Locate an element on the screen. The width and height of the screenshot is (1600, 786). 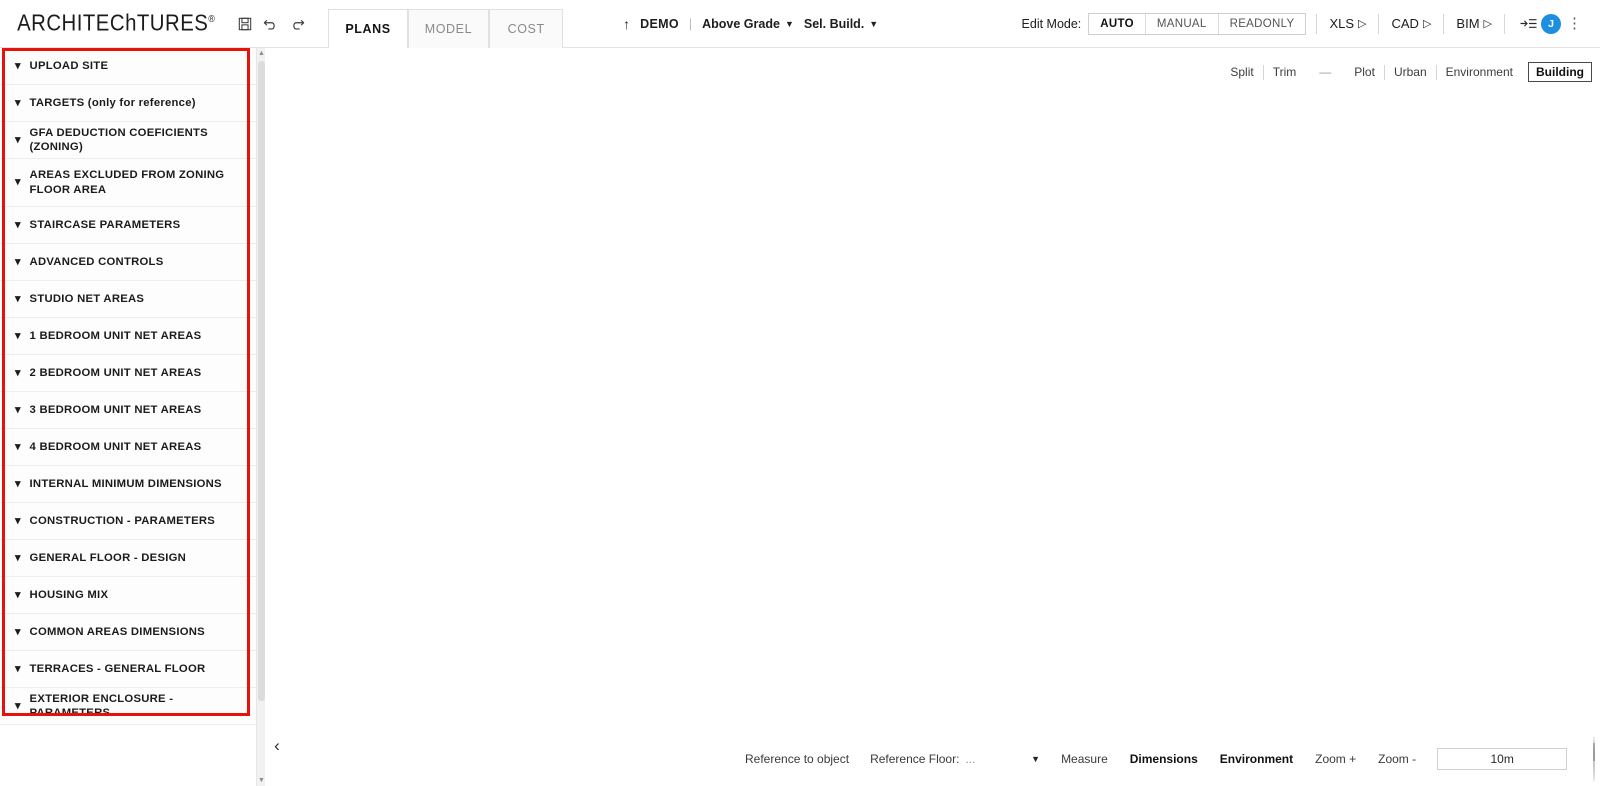
logo-registered-mark: ® is located at coordinates (212, 18).